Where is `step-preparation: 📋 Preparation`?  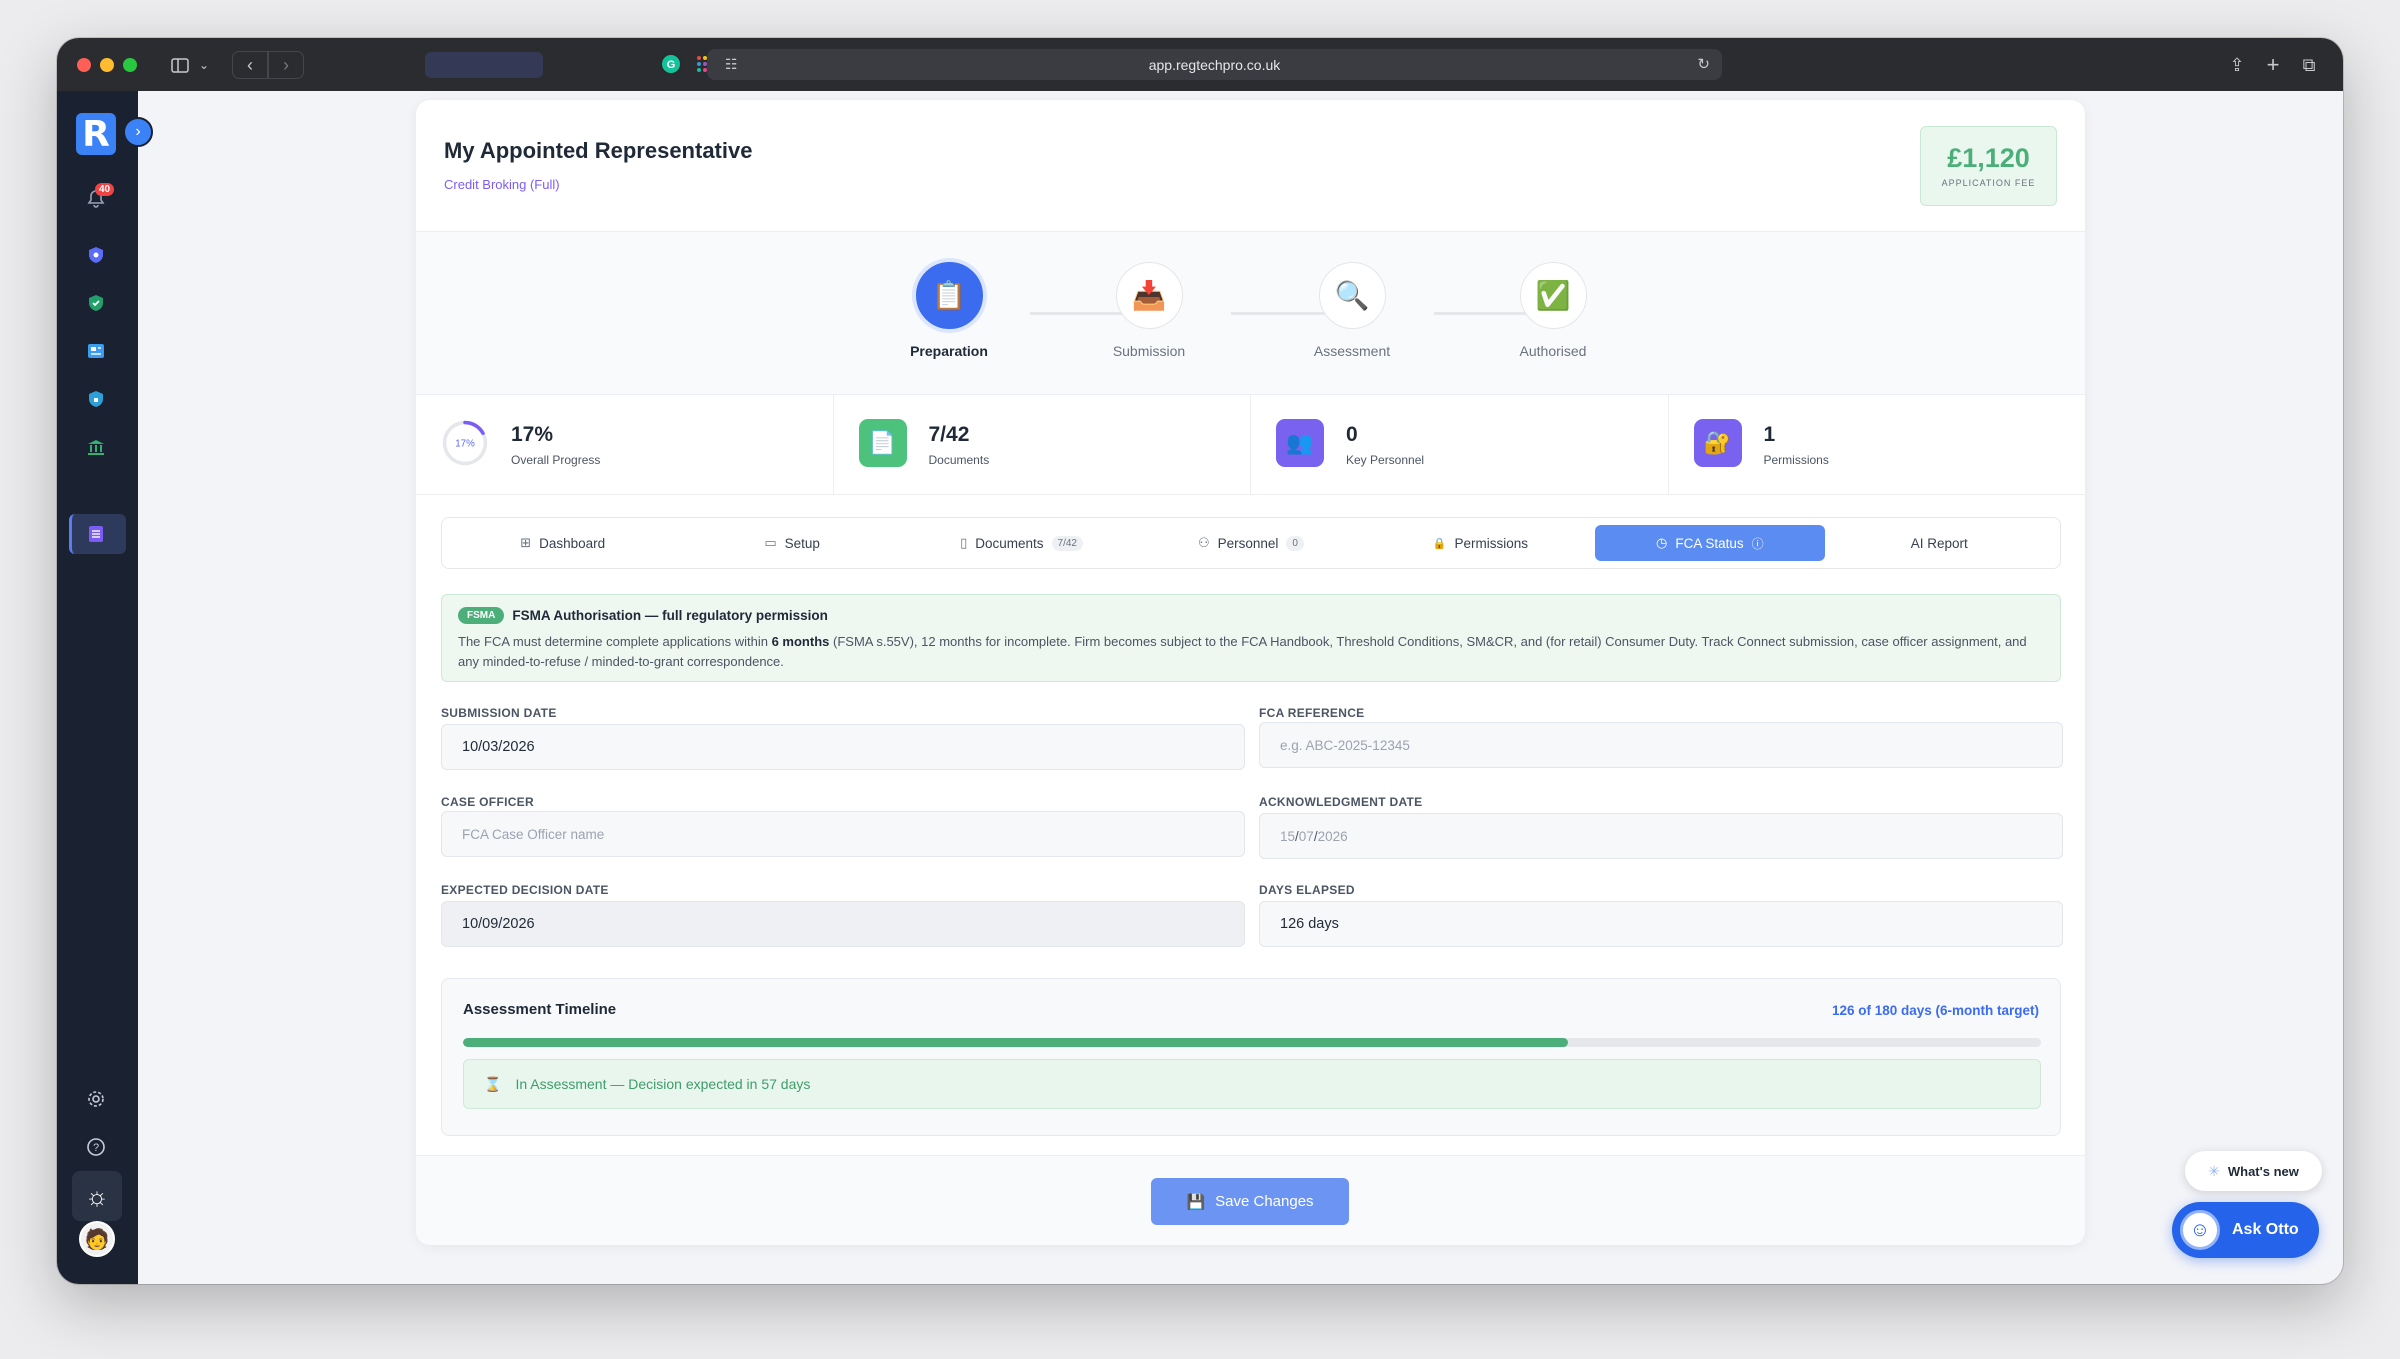 step-preparation: 📋 Preparation is located at coordinates (949, 310).